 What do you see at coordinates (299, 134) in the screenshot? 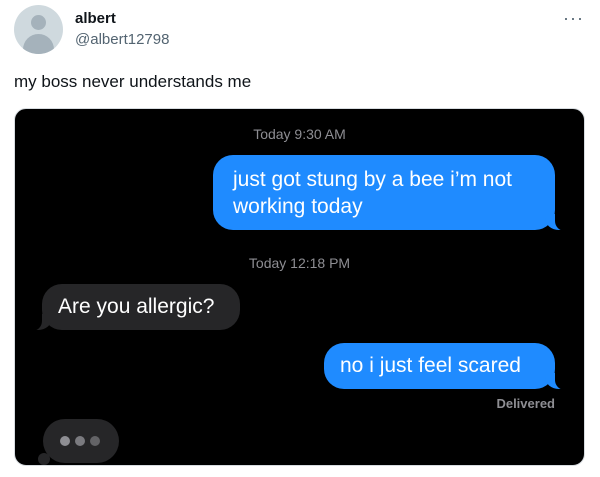
I see `timestamp: Today 9:30 AM` at bounding box center [299, 134].